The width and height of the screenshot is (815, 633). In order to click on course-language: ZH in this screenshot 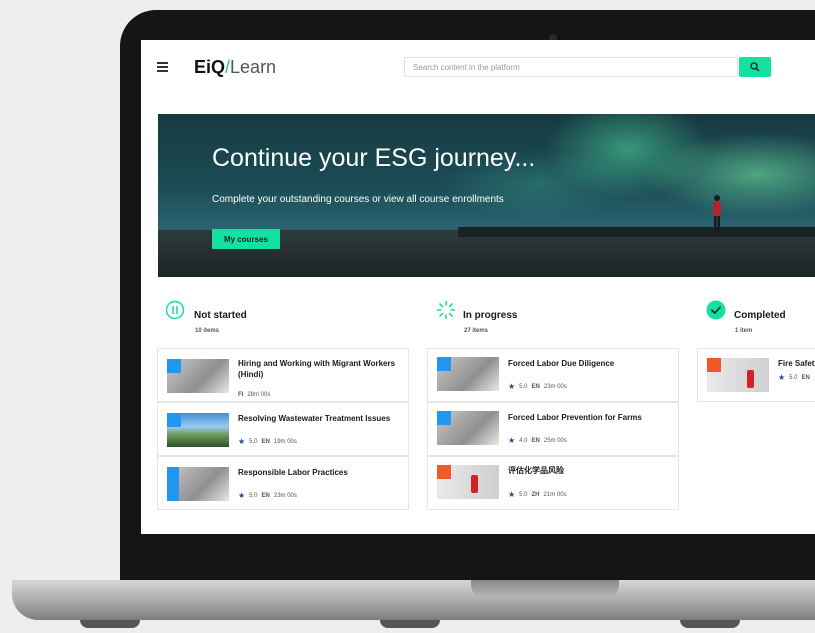, I will do `click(535, 494)`.